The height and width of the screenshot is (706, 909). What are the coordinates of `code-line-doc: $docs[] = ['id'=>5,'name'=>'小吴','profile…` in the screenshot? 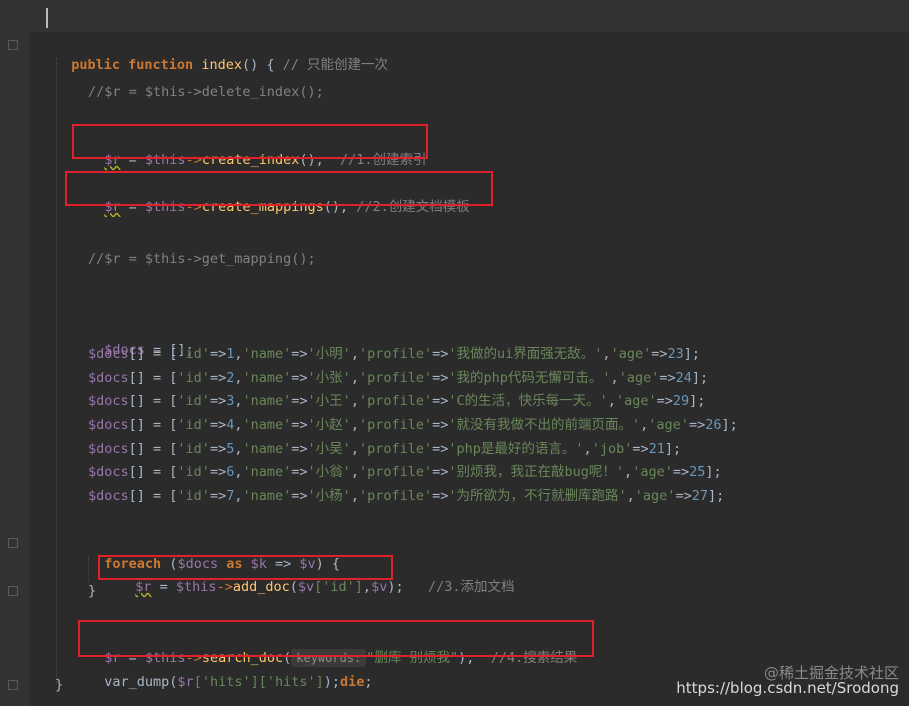 It's located at (384, 449).